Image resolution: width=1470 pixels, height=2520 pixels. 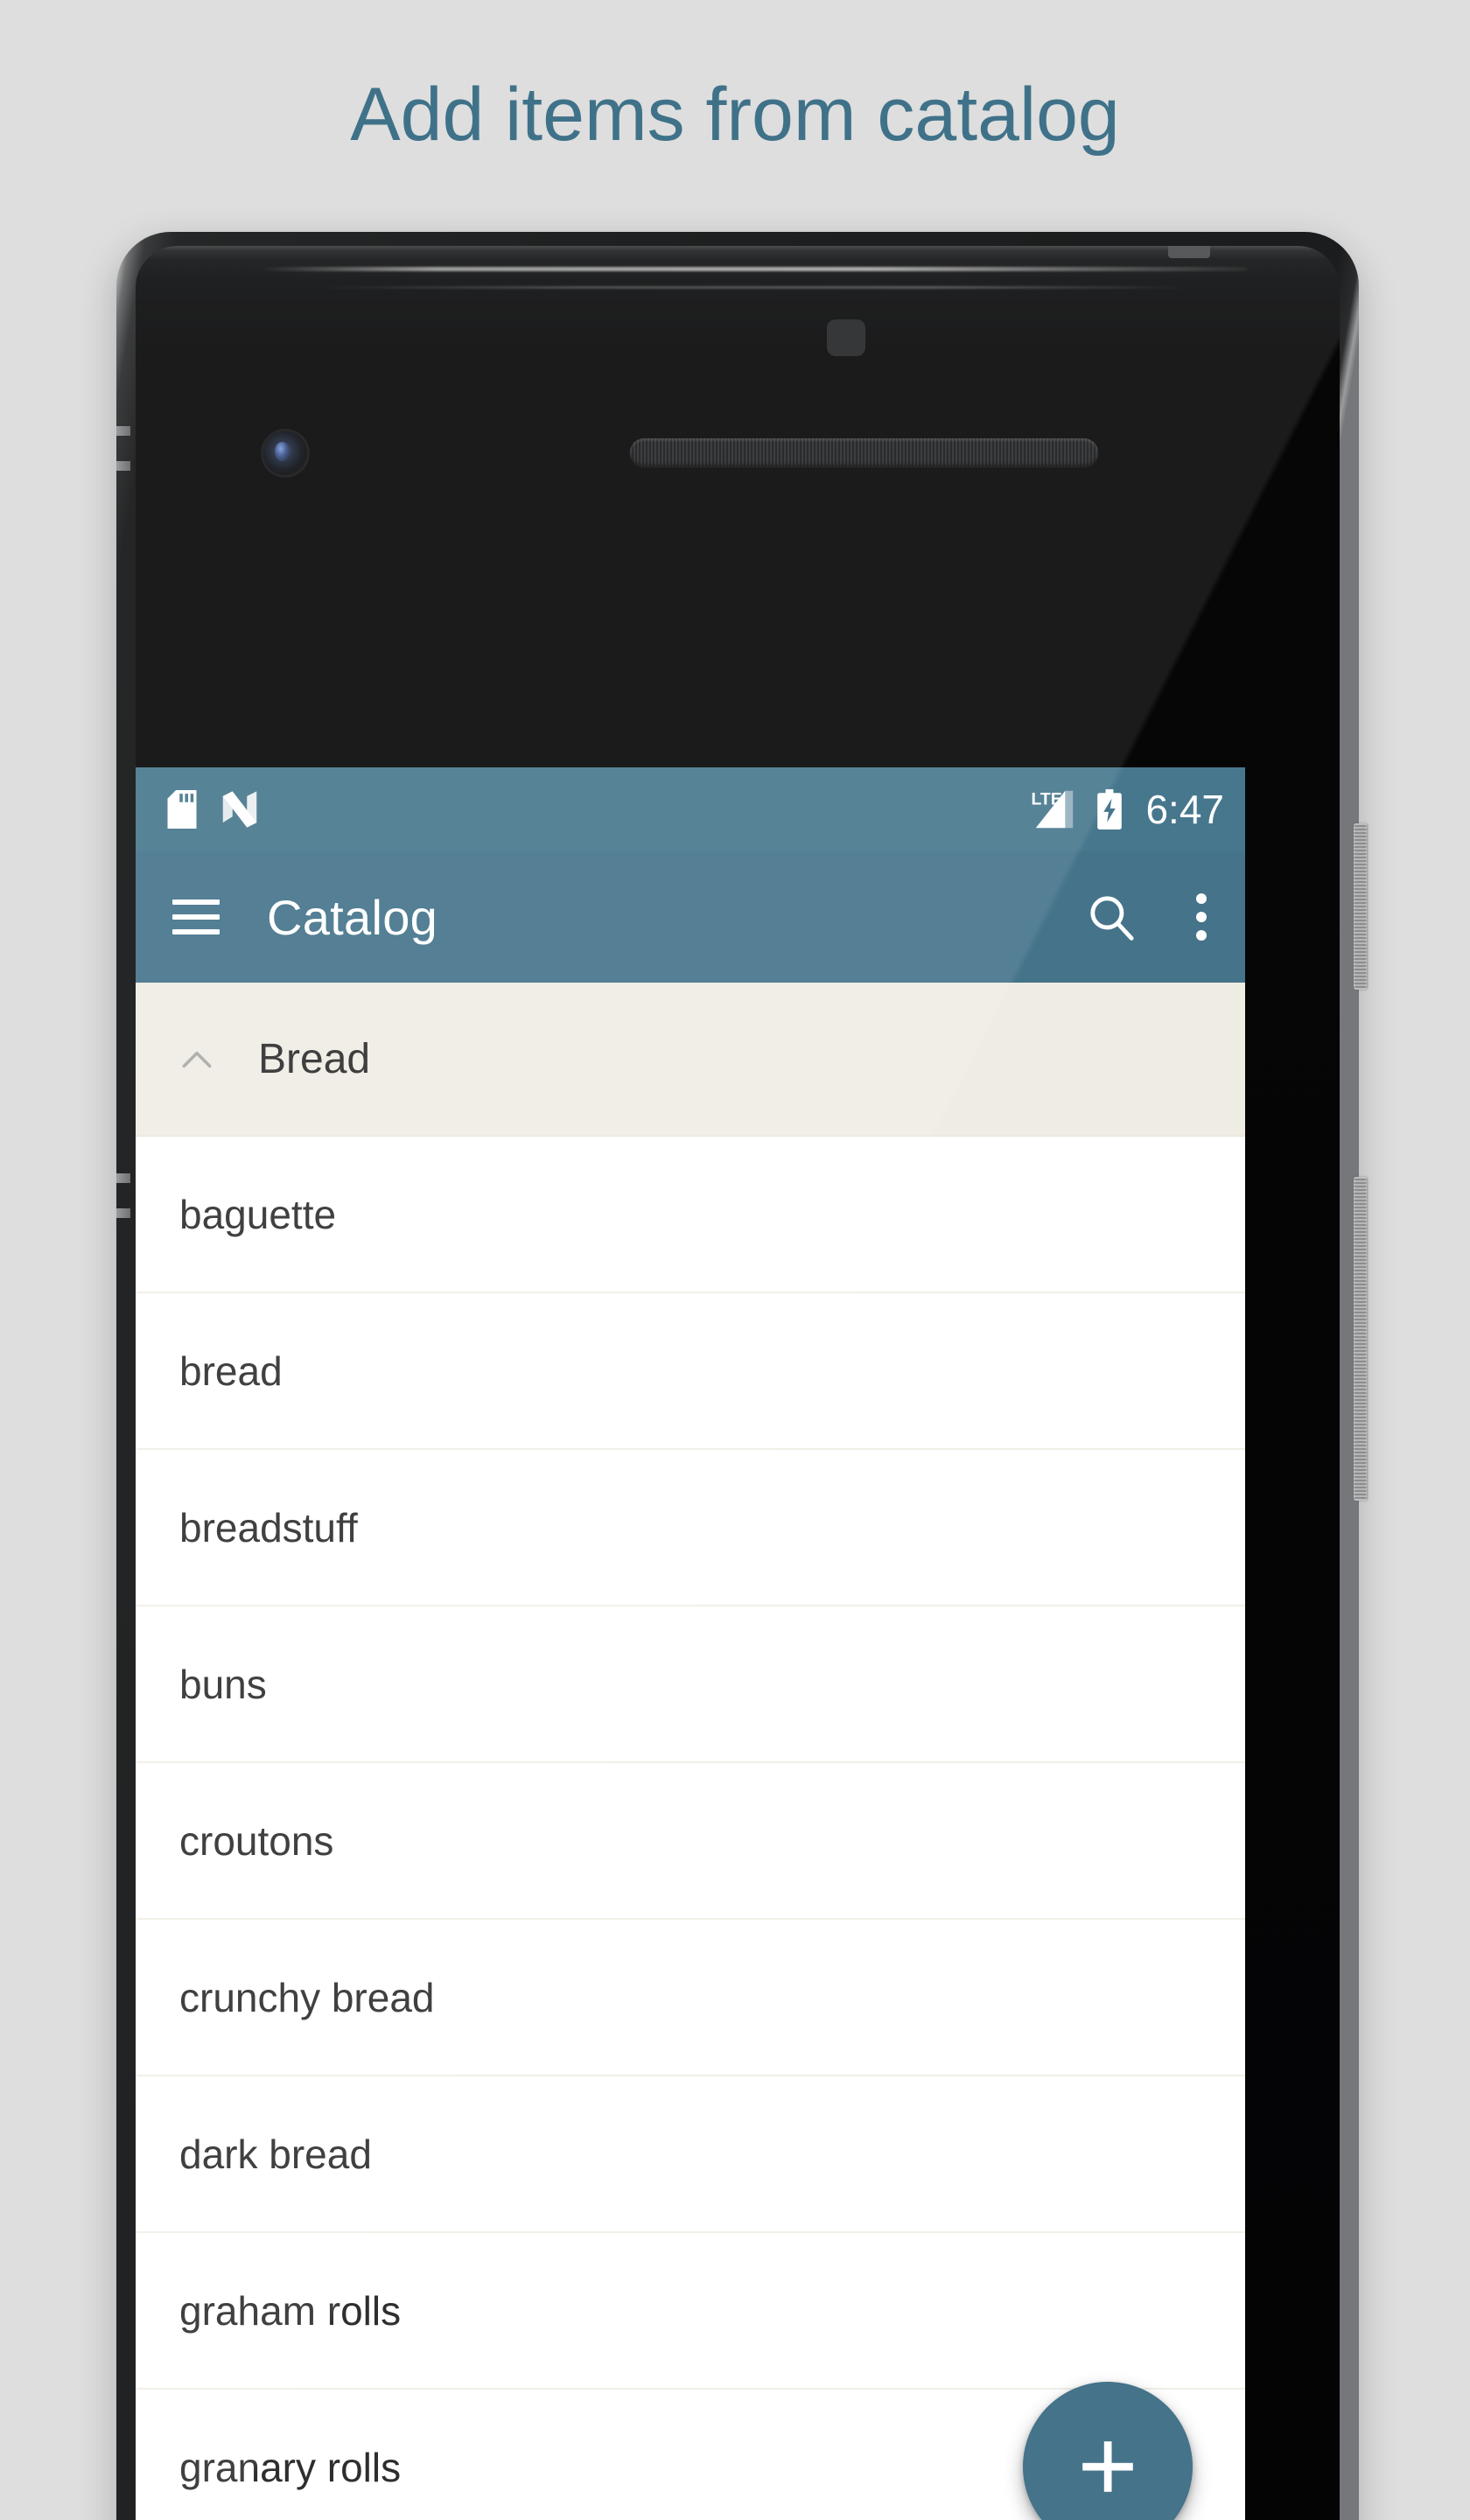 I want to click on front-camera, so click(x=285, y=453).